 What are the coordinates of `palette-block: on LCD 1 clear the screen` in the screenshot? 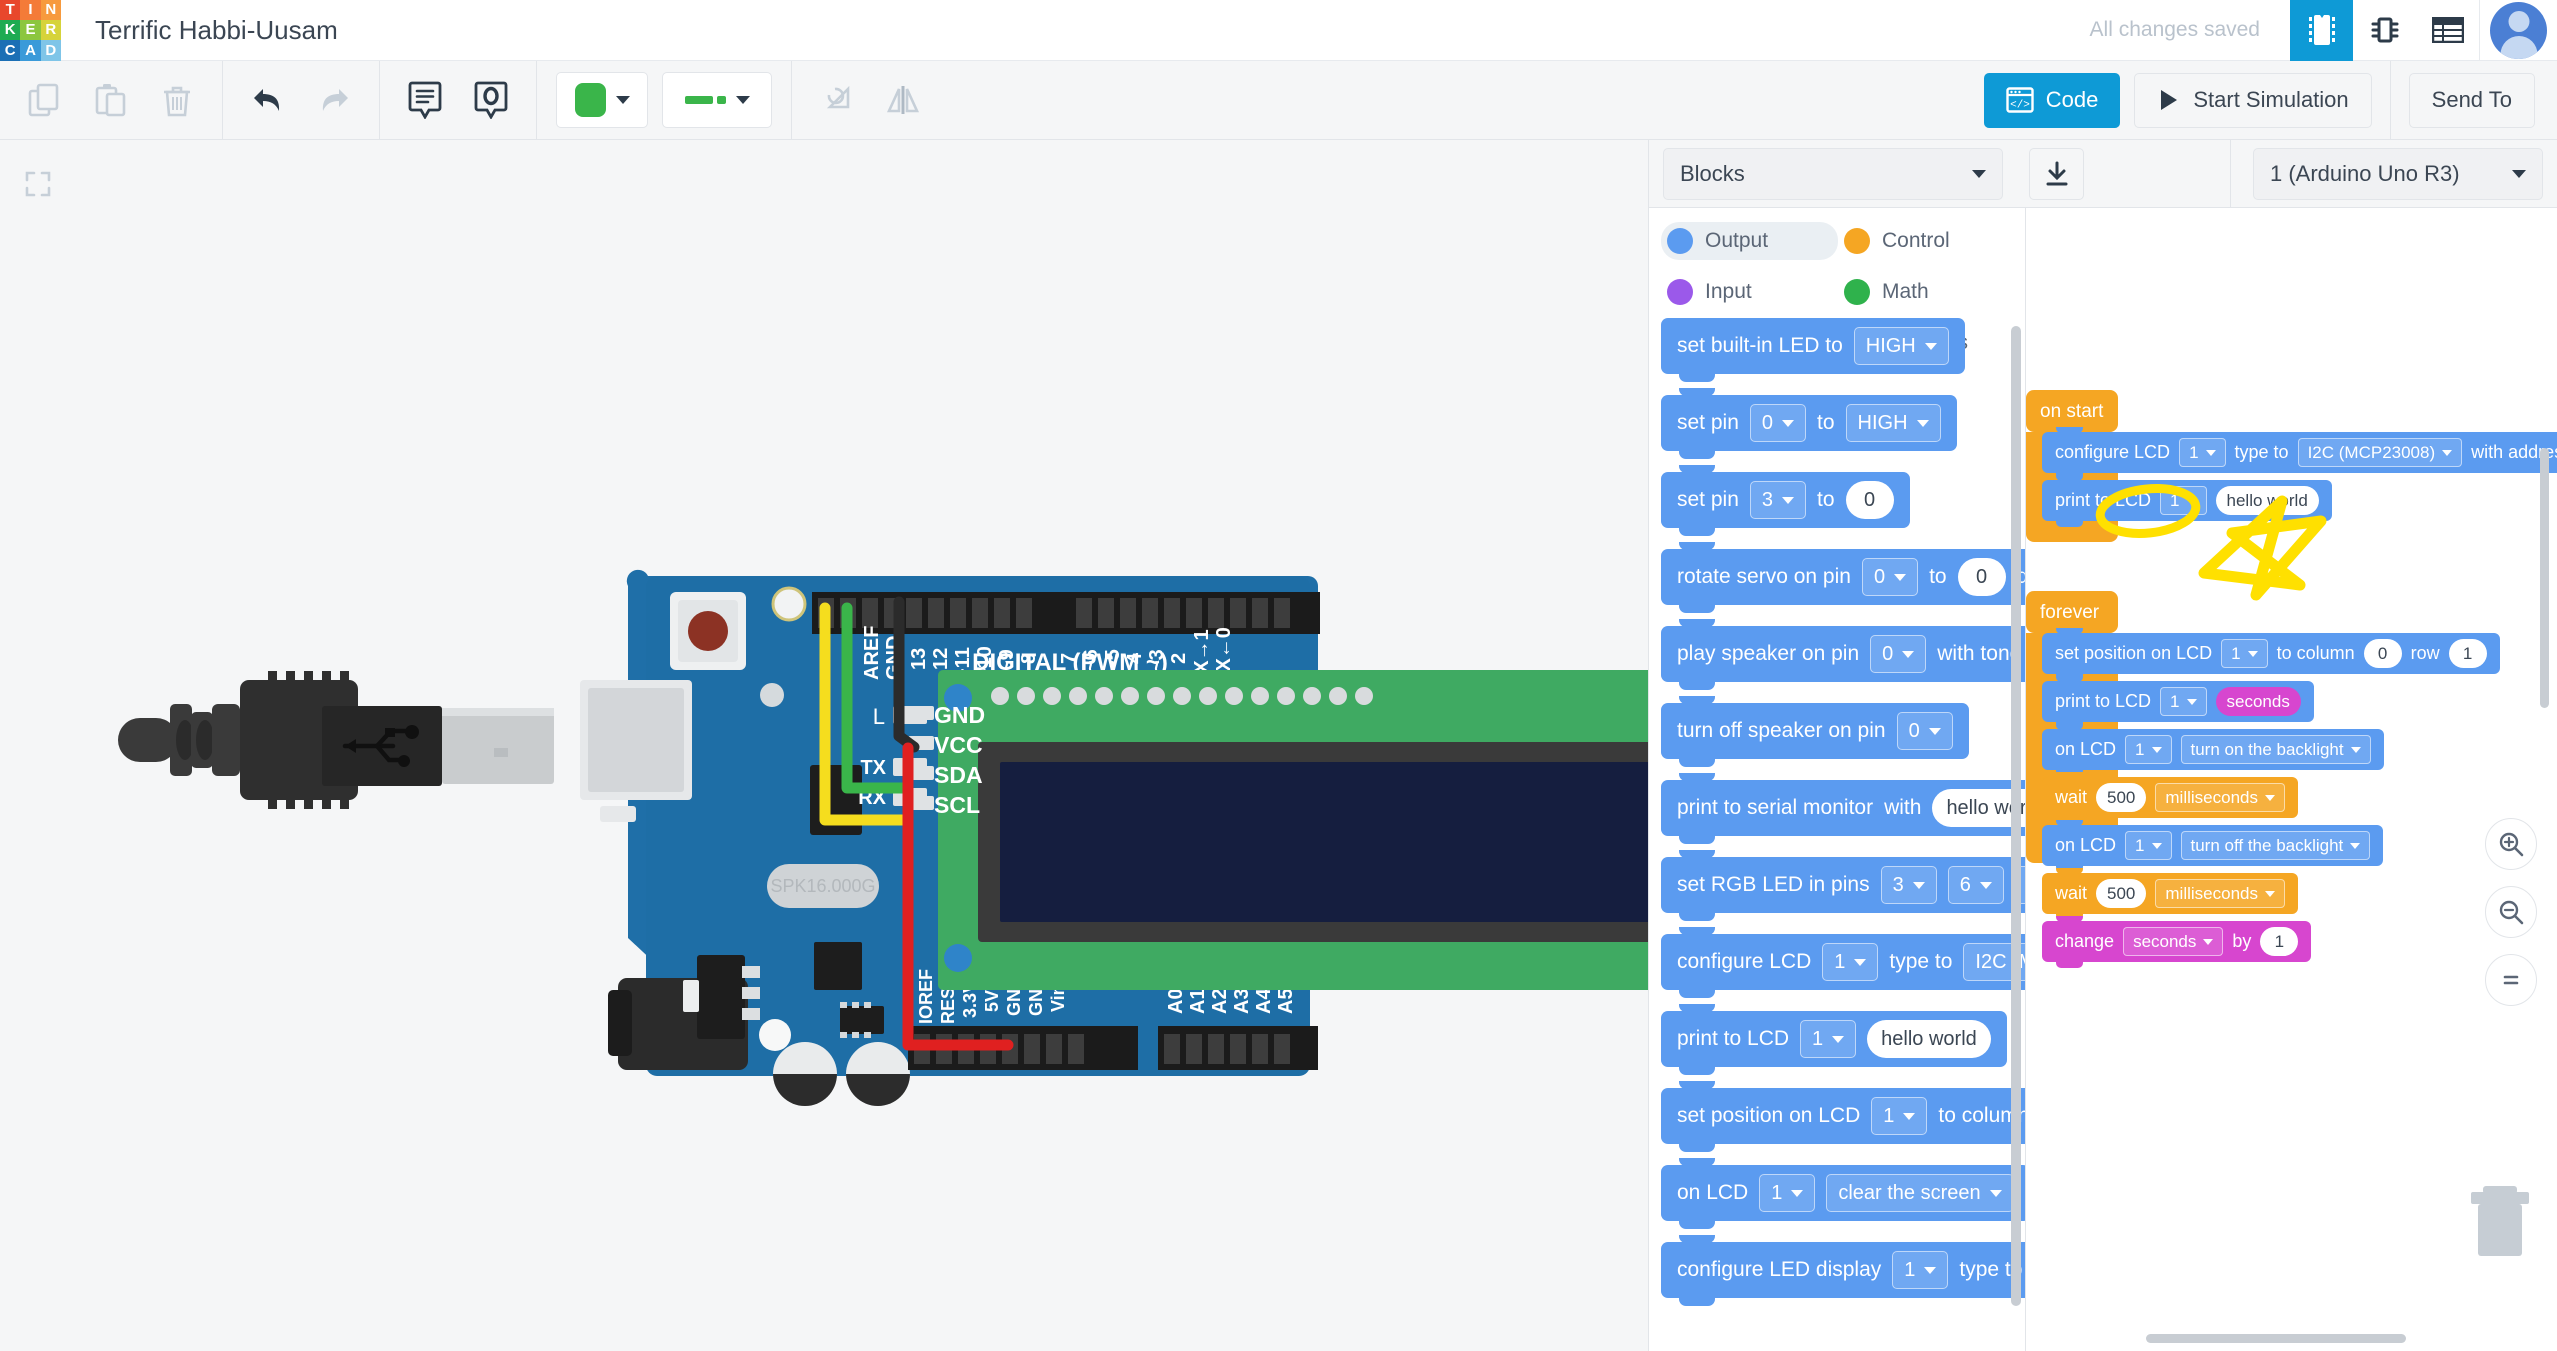 It's located at (1843, 1193).